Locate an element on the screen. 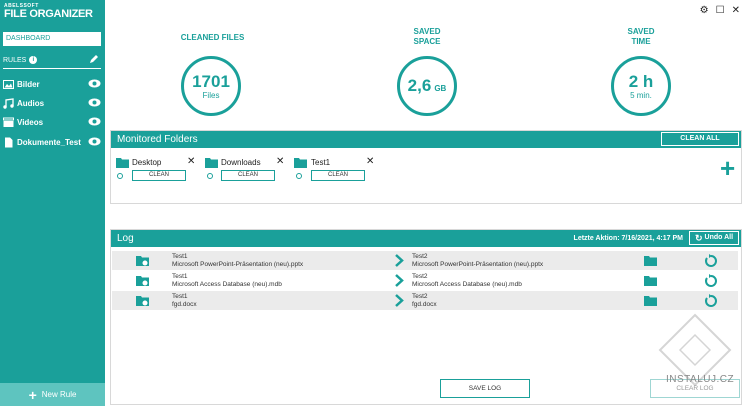  log-title: Log is located at coordinates (125, 238).